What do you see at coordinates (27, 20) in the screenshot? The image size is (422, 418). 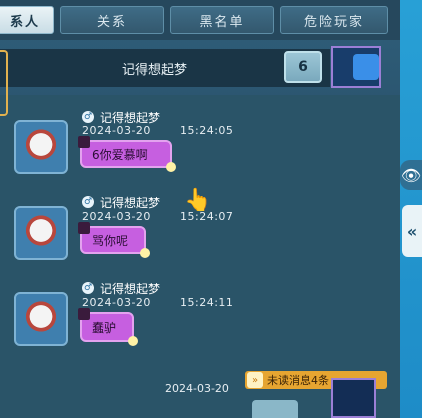 I see `tab-contacts: 系人` at bounding box center [27, 20].